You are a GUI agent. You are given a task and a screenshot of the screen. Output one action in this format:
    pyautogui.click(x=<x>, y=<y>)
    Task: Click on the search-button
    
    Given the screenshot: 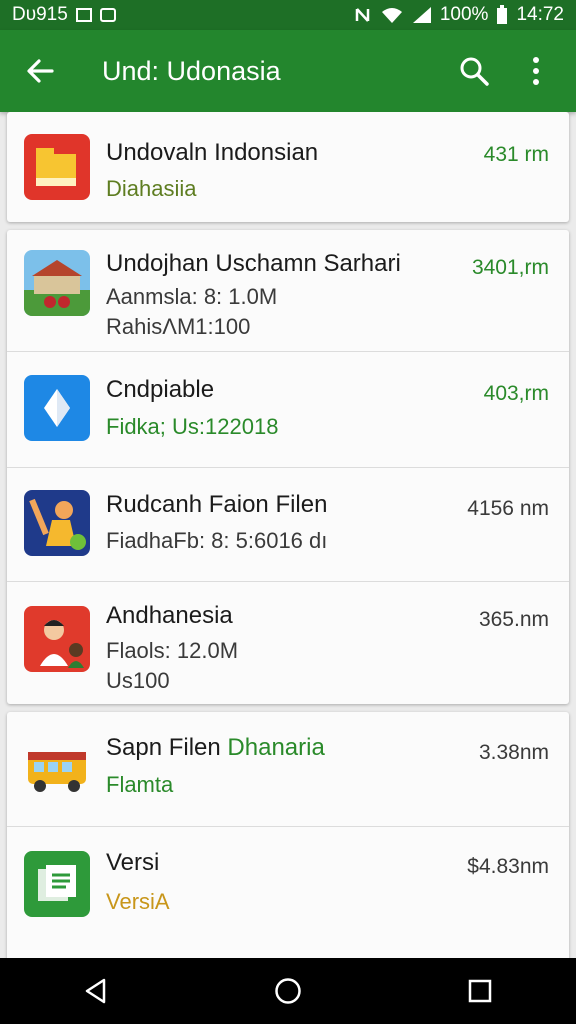 What is the action you would take?
    pyautogui.click(x=474, y=71)
    